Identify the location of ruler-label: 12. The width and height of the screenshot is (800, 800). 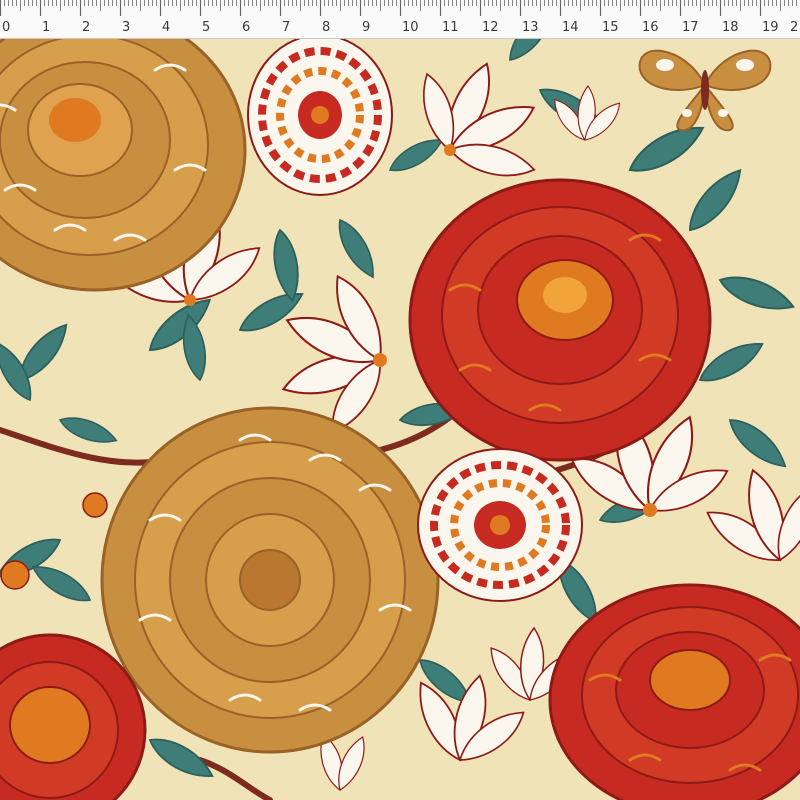
(490, 27).